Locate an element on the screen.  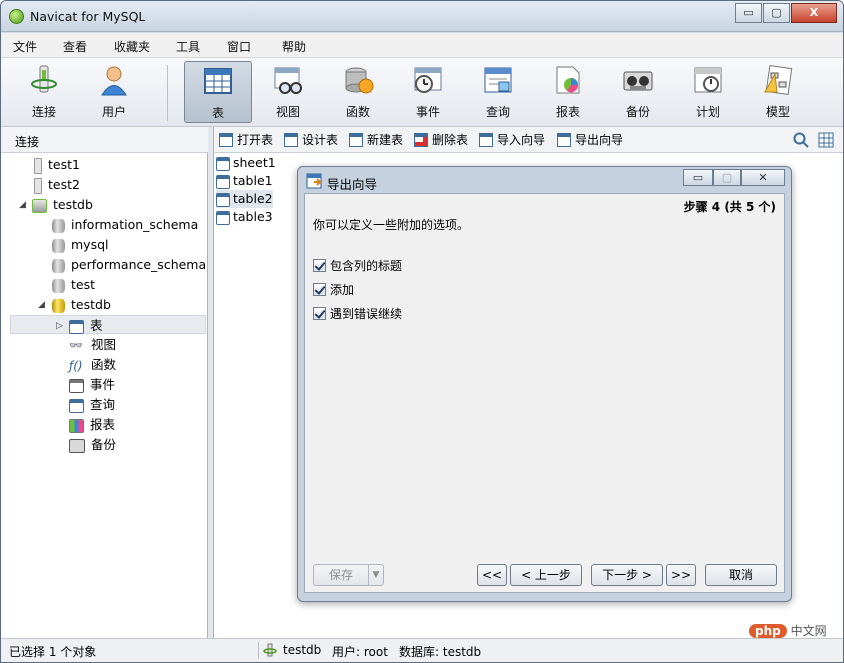
export-wizard-button: 导出向导 is located at coordinates (590, 139).